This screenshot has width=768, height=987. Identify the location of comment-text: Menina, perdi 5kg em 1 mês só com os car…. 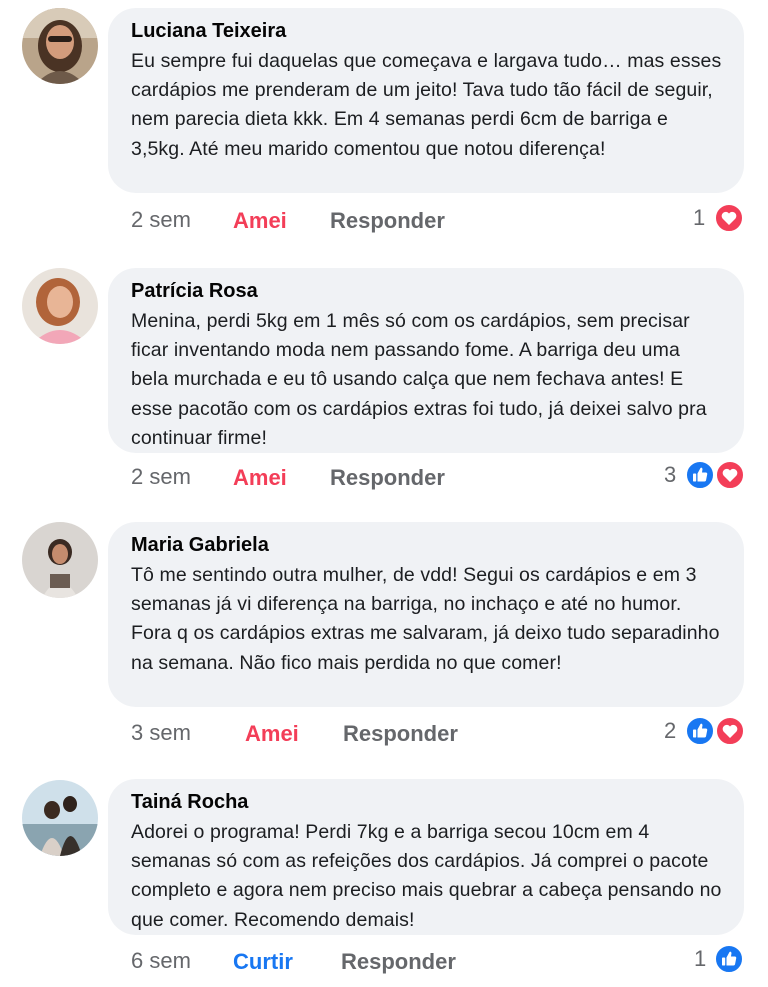
(419, 379).